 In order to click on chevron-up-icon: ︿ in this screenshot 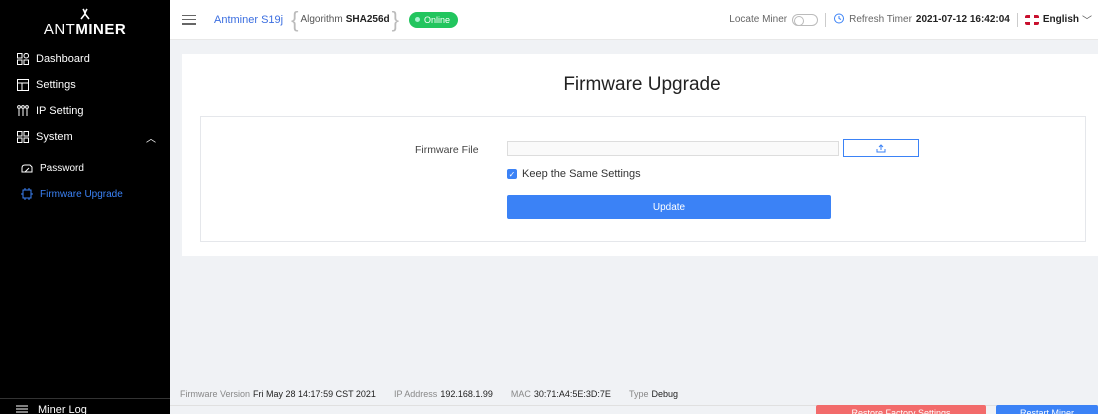, I will do `click(151, 139)`.